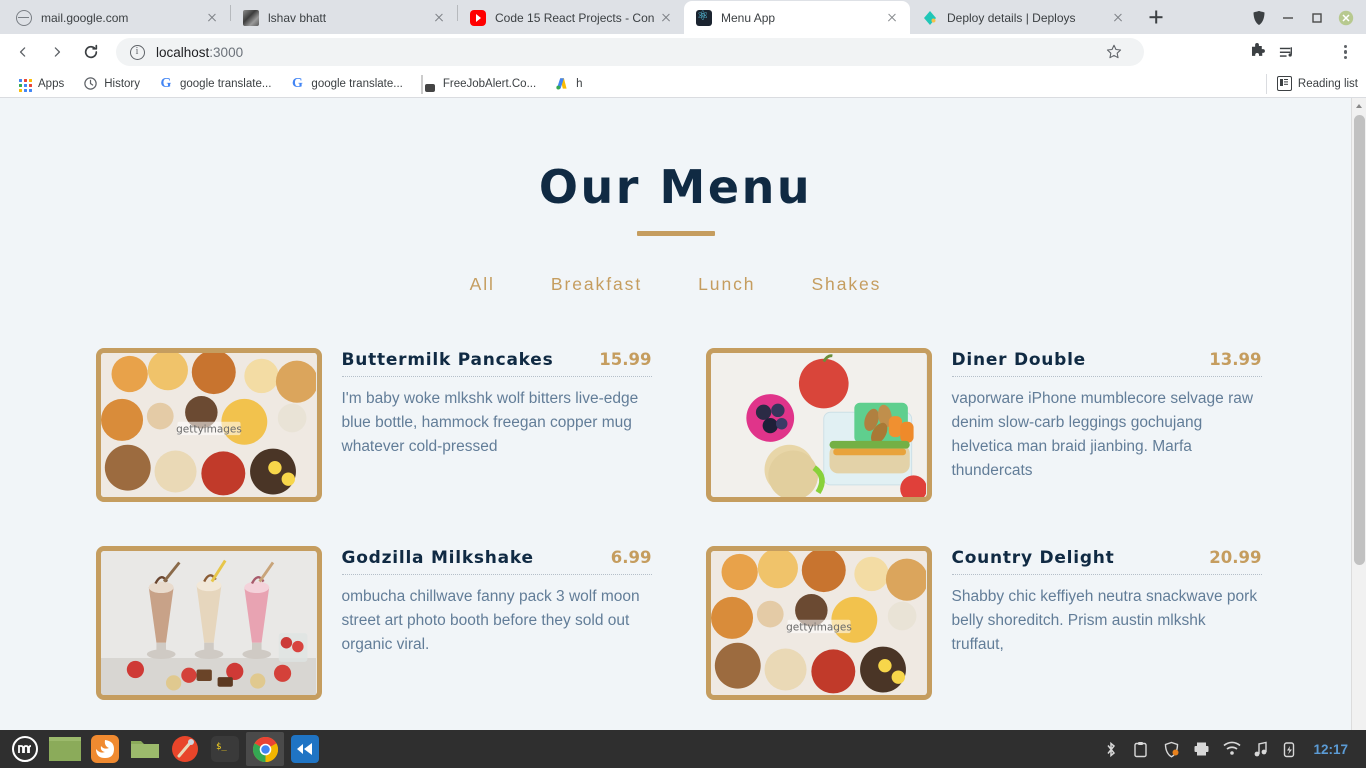 The height and width of the screenshot is (768, 1366). What do you see at coordinates (496, 363) in the screenshot?
I see `menu-item-header: Buttermilk Pancakes 15.99` at bounding box center [496, 363].